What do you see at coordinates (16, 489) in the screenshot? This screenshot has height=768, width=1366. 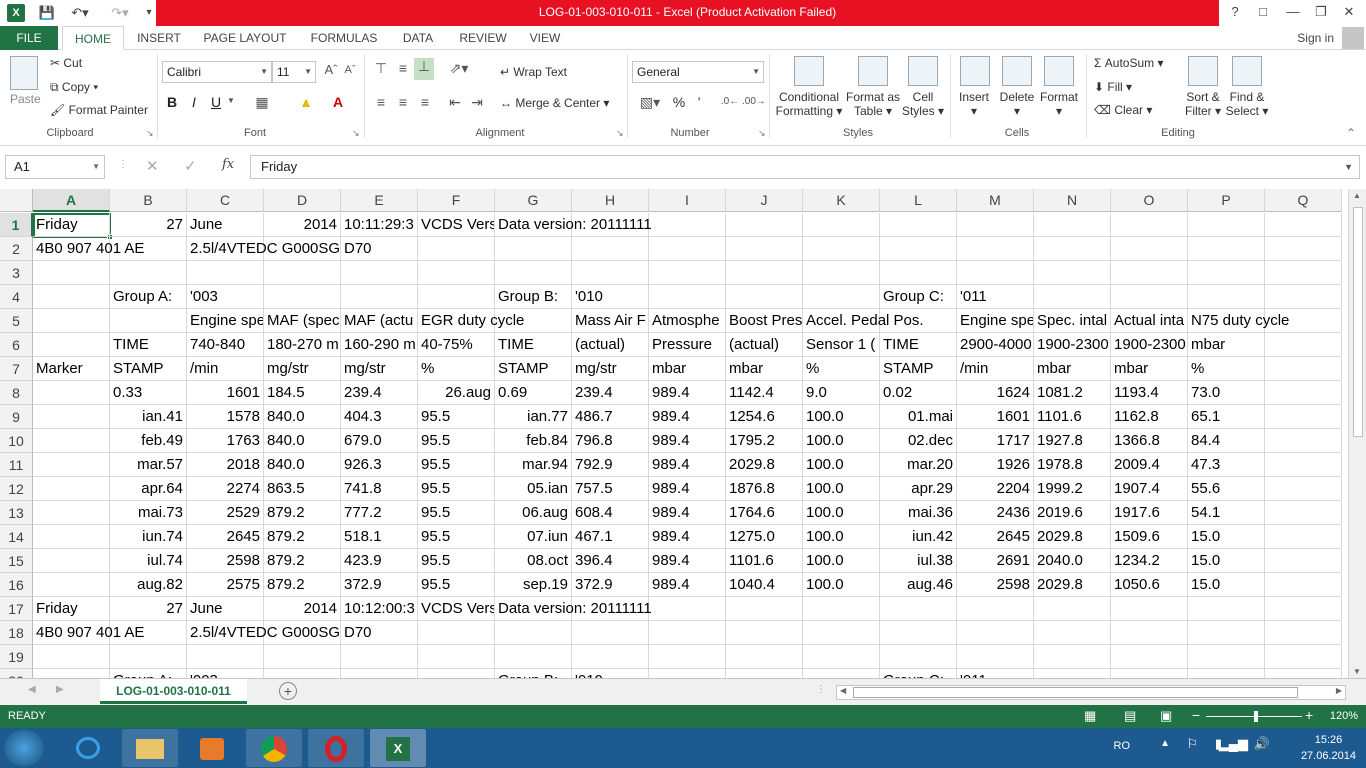 I see `row-header-12: 12` at bounding box center [16, 489].